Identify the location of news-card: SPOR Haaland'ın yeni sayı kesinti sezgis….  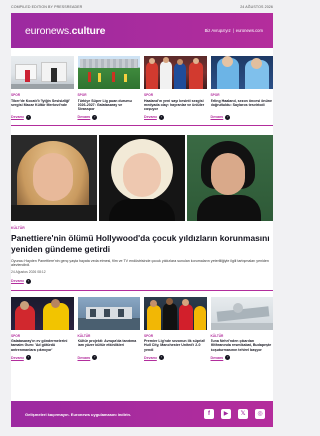
(175, 88).